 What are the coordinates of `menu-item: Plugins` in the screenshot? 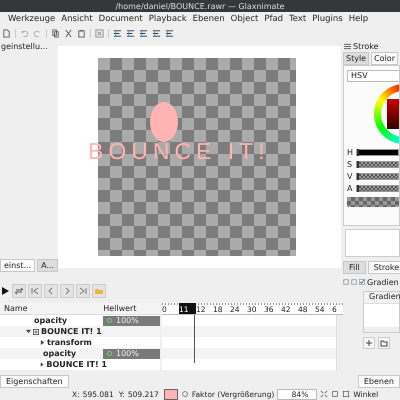 It's located at (327, 19).